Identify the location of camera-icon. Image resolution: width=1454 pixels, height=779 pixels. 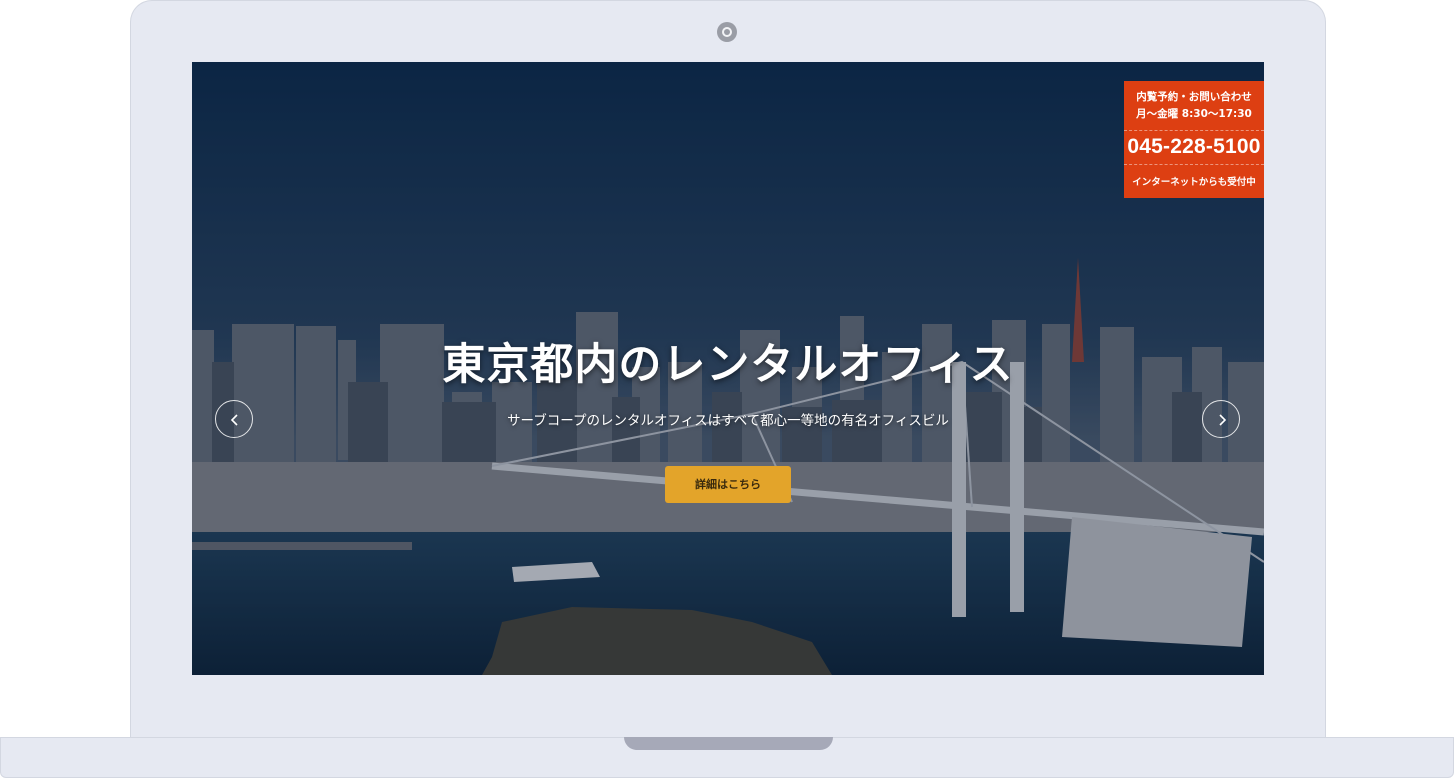
(727, 32).